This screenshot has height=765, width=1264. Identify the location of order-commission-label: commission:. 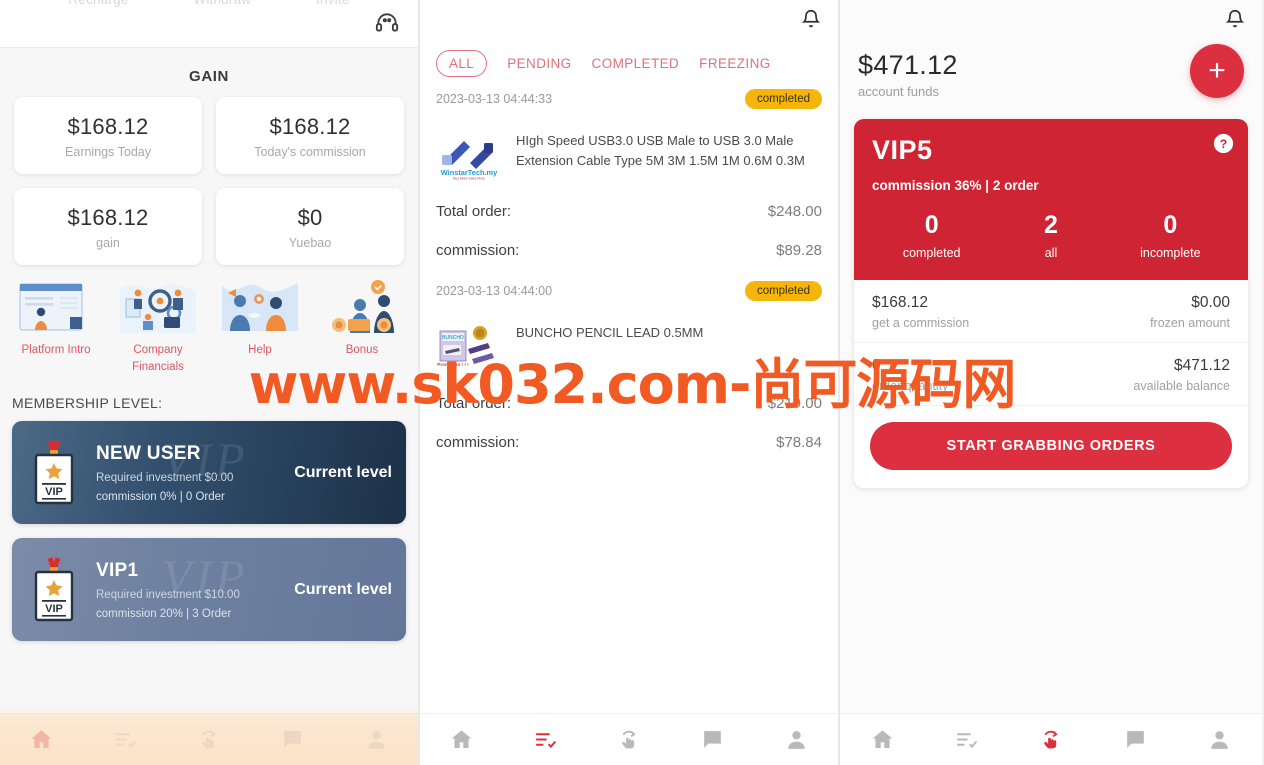
(478, 250).